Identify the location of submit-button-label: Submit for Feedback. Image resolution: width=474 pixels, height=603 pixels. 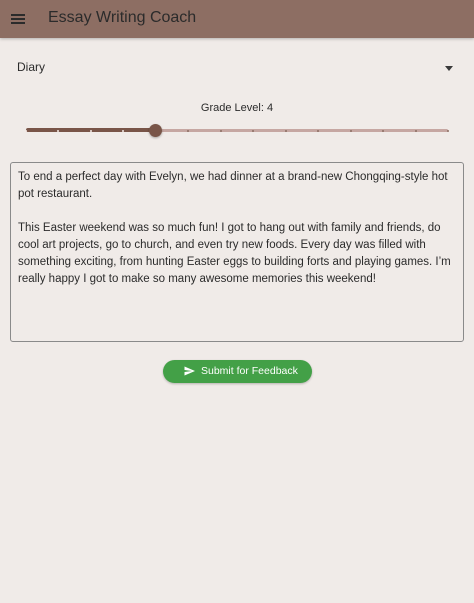
(249, 371).